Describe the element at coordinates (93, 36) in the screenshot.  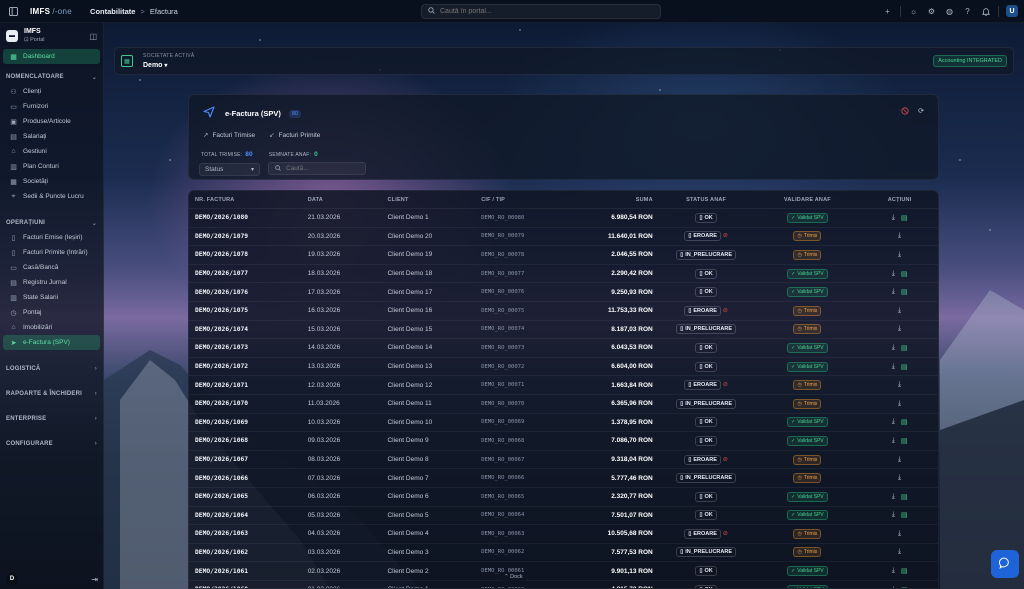
I see `collapse-sidebar-icon: ◫` at that location.